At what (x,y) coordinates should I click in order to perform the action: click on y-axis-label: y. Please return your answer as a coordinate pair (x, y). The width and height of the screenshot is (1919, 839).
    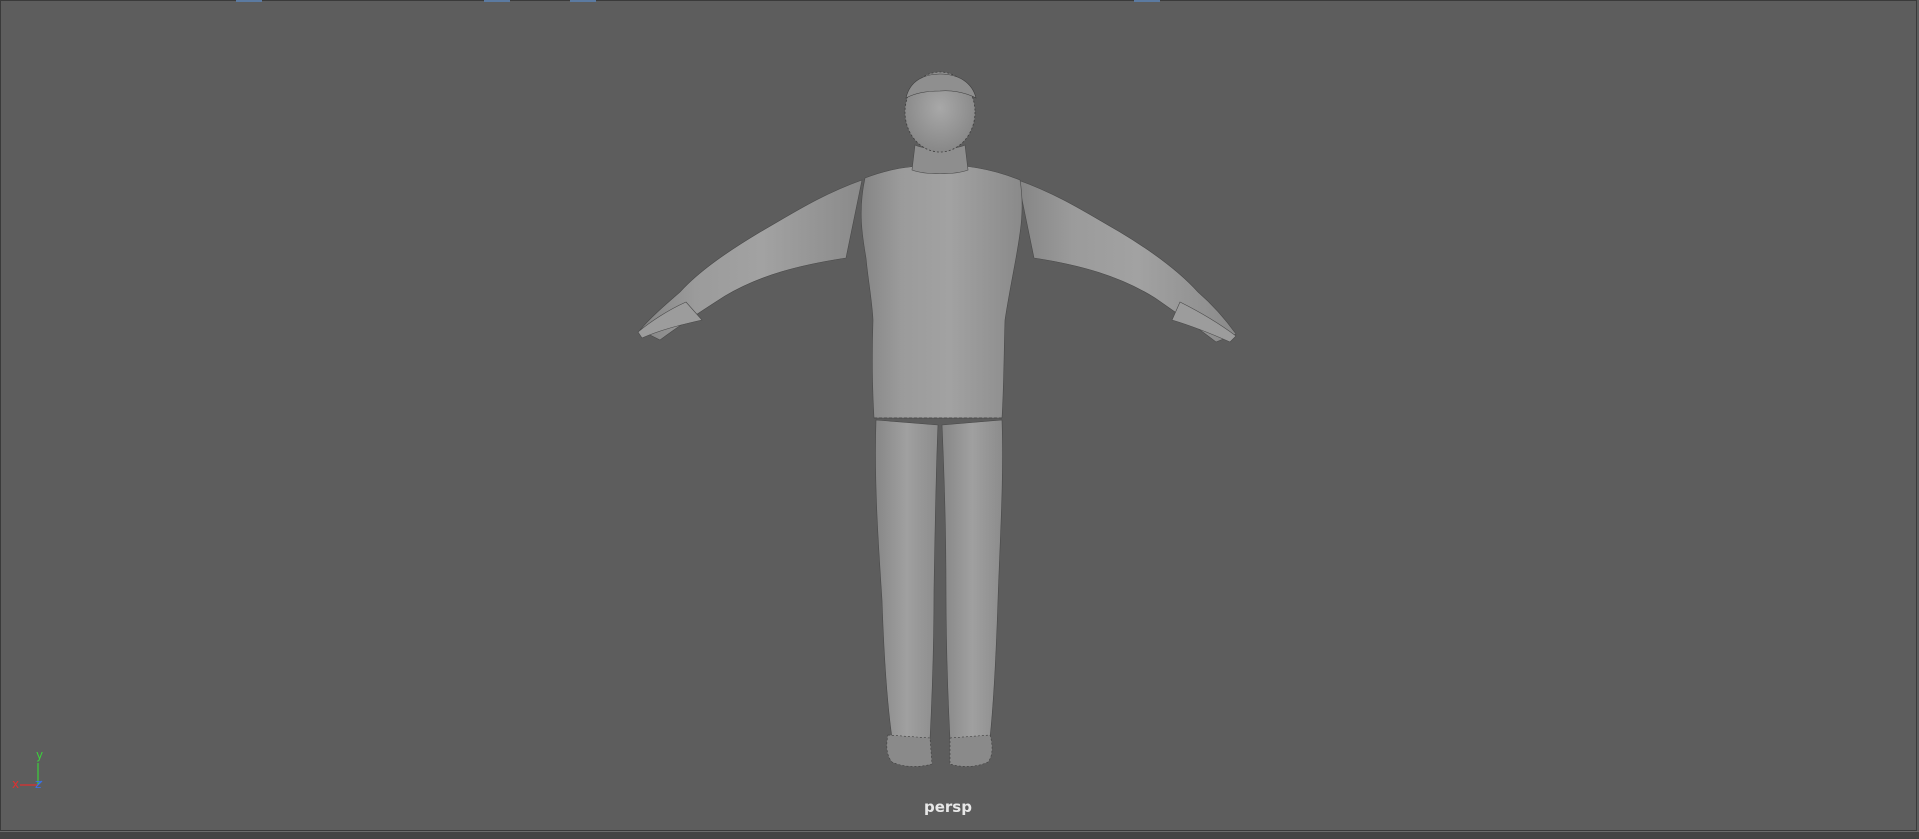
    Looking at the image, I should click on (39, 755).